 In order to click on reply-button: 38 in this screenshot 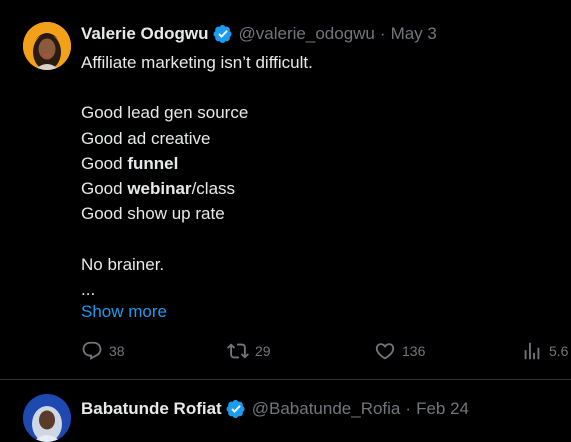, I will do `click(103, 351)`.